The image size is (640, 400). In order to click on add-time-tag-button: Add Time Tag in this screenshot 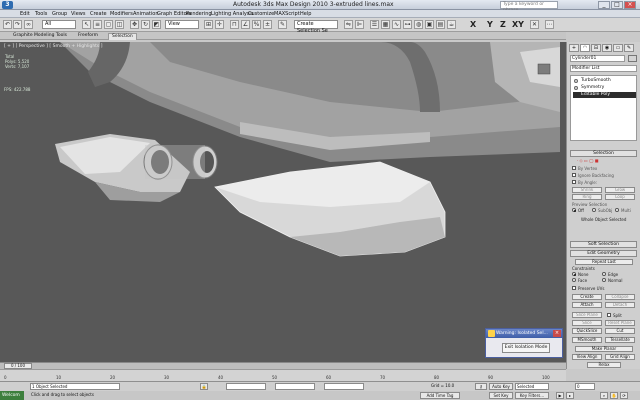, I will do `click(440, 395)`.